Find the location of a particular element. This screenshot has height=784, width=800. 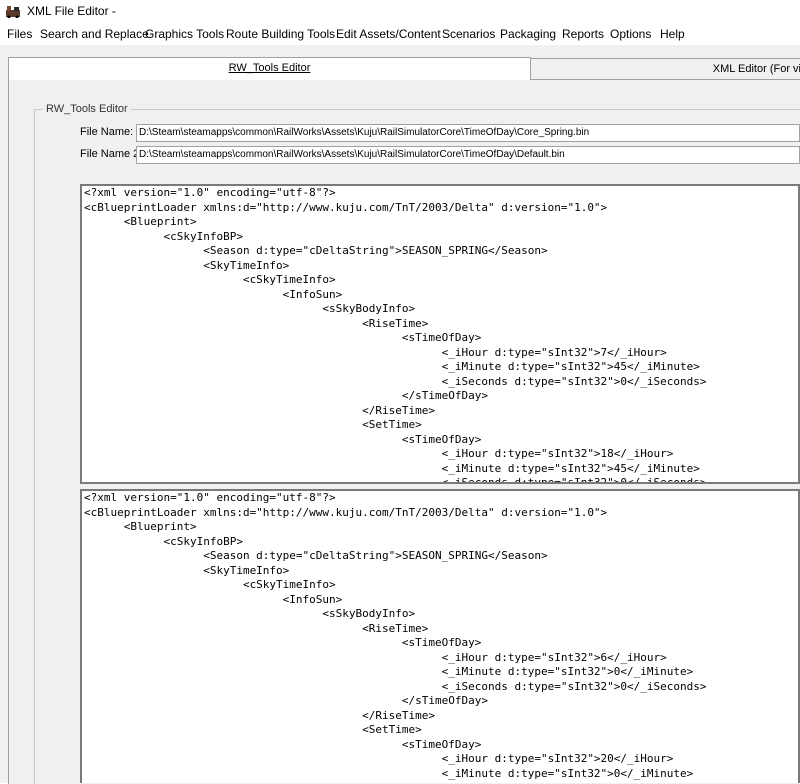

title-bar: XML File Editor - is located at coordinates (400, 11).